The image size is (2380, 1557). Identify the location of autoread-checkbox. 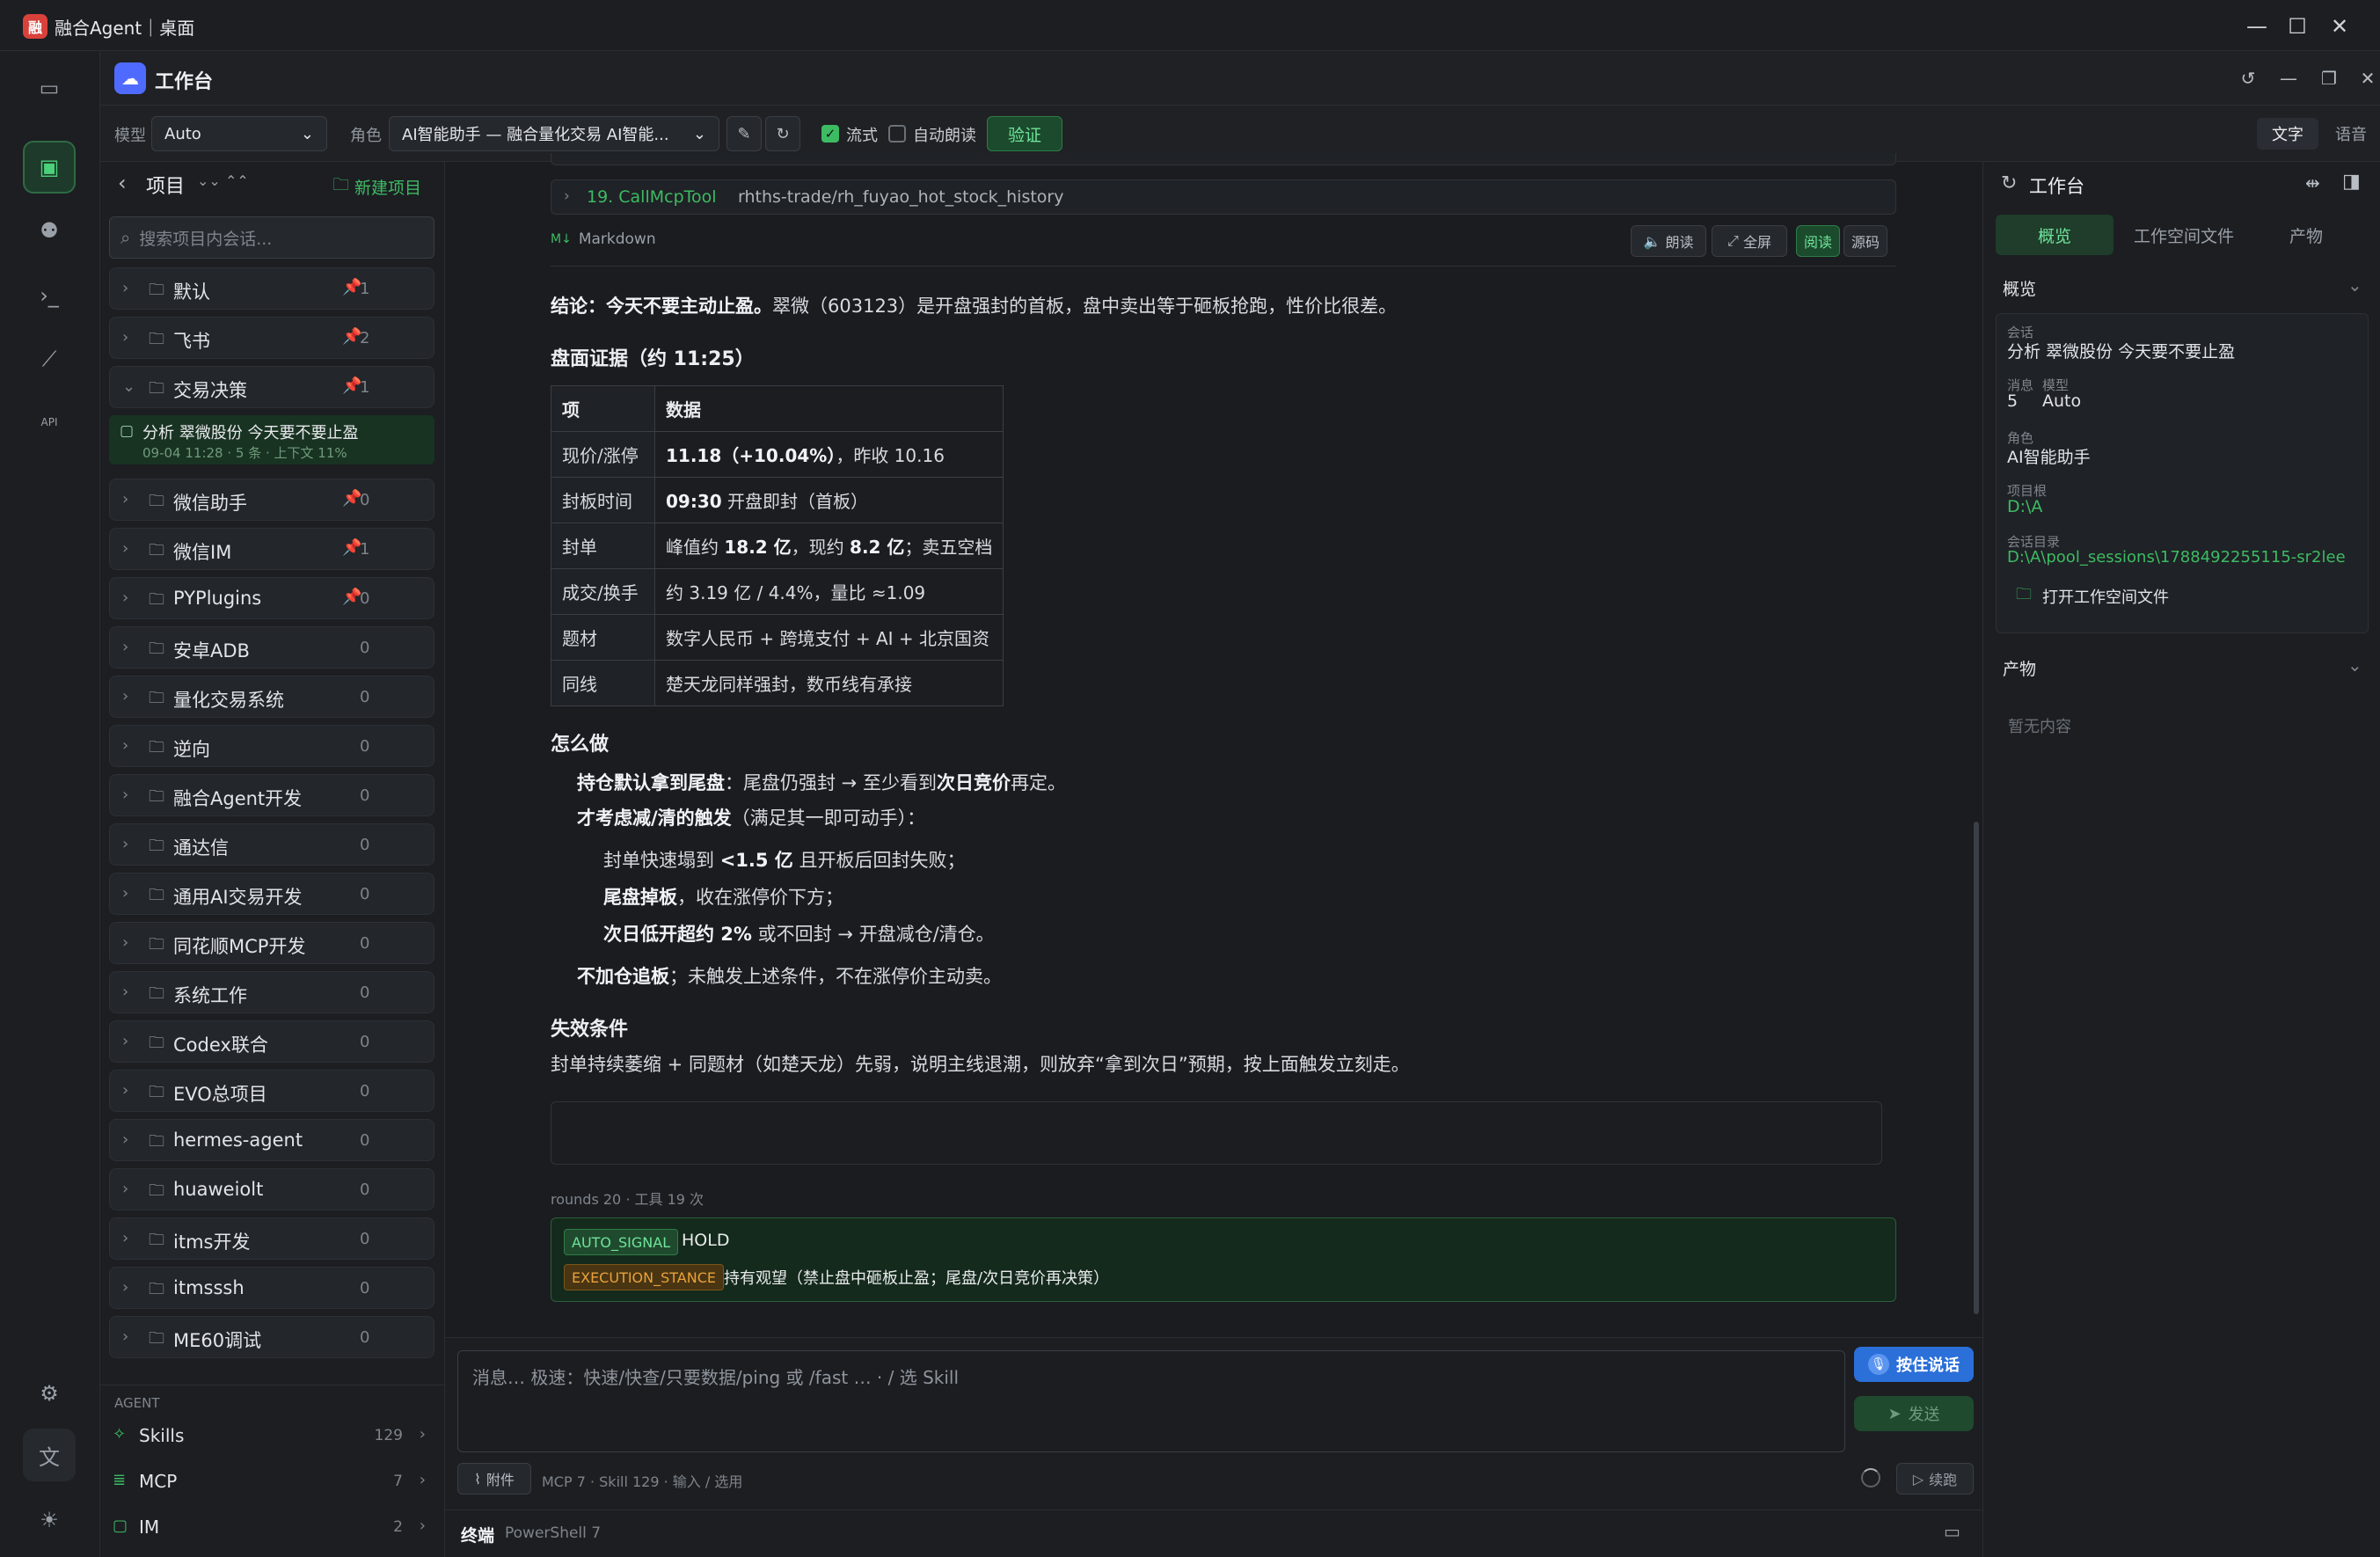
(897, 134).